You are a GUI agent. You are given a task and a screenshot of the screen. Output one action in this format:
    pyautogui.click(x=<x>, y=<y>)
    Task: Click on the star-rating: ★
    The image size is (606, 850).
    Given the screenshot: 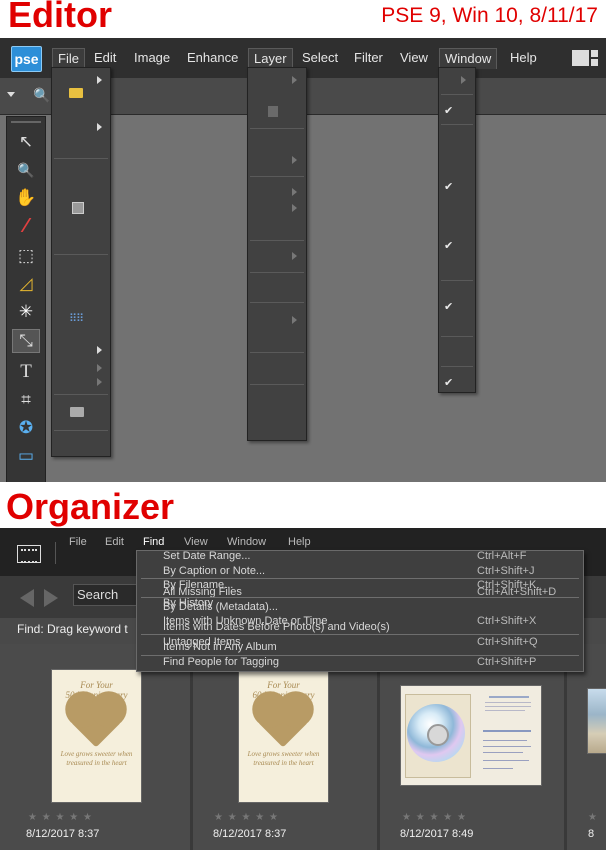 What is the action you would take?
    pyautogui.click(x=593, y=817)
    